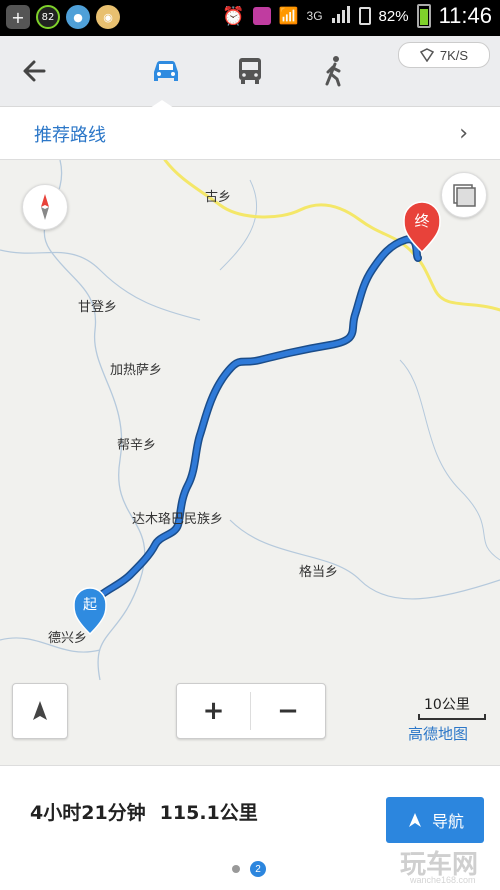 The height and width of the screenshot is (890, 500). What do you see at coordinates (108, 17) in the screenshot?
I see `app-icon: ◉` at bounding box center [108, 17].